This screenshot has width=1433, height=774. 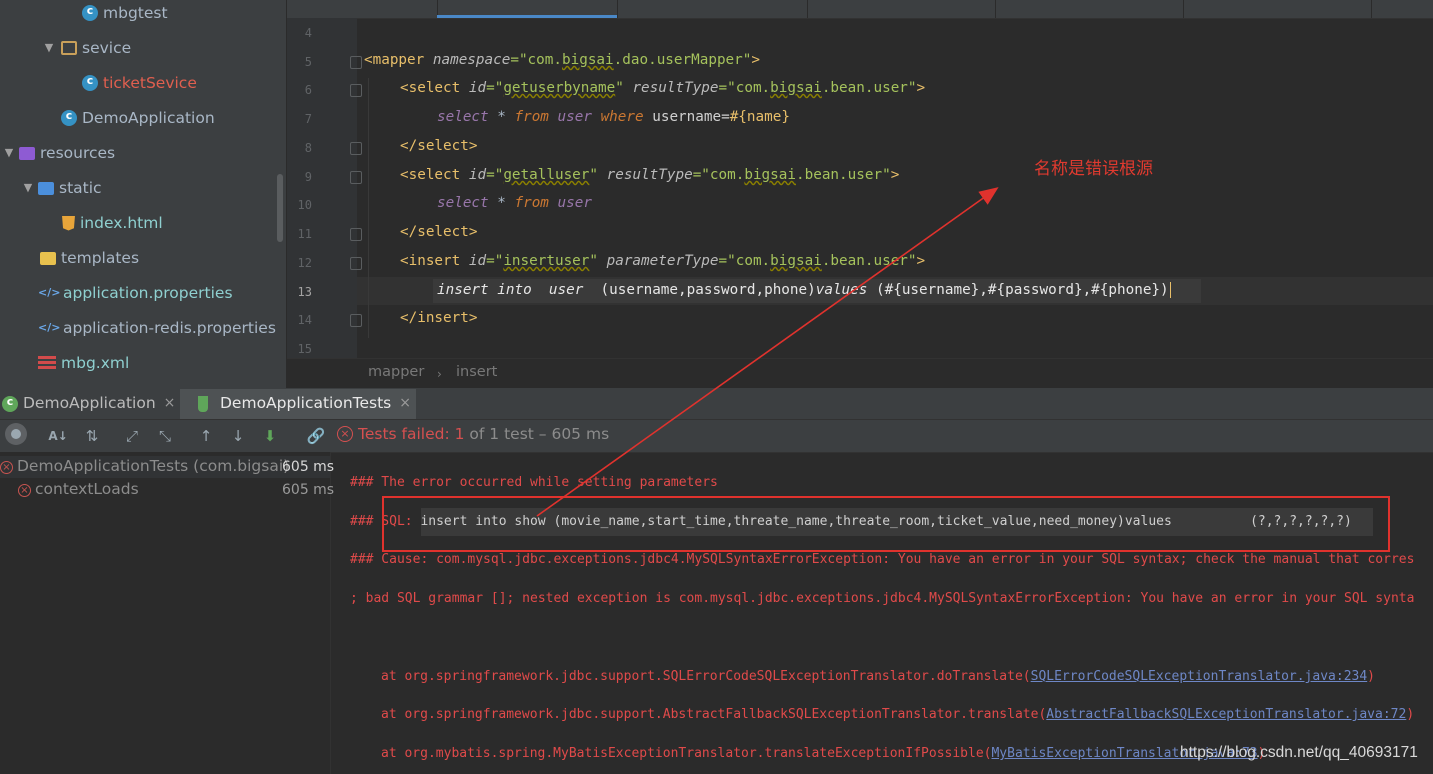 I want to click on watermark: https://blog.csdn.net/qq_40693171, so click(x=1299, y=752).